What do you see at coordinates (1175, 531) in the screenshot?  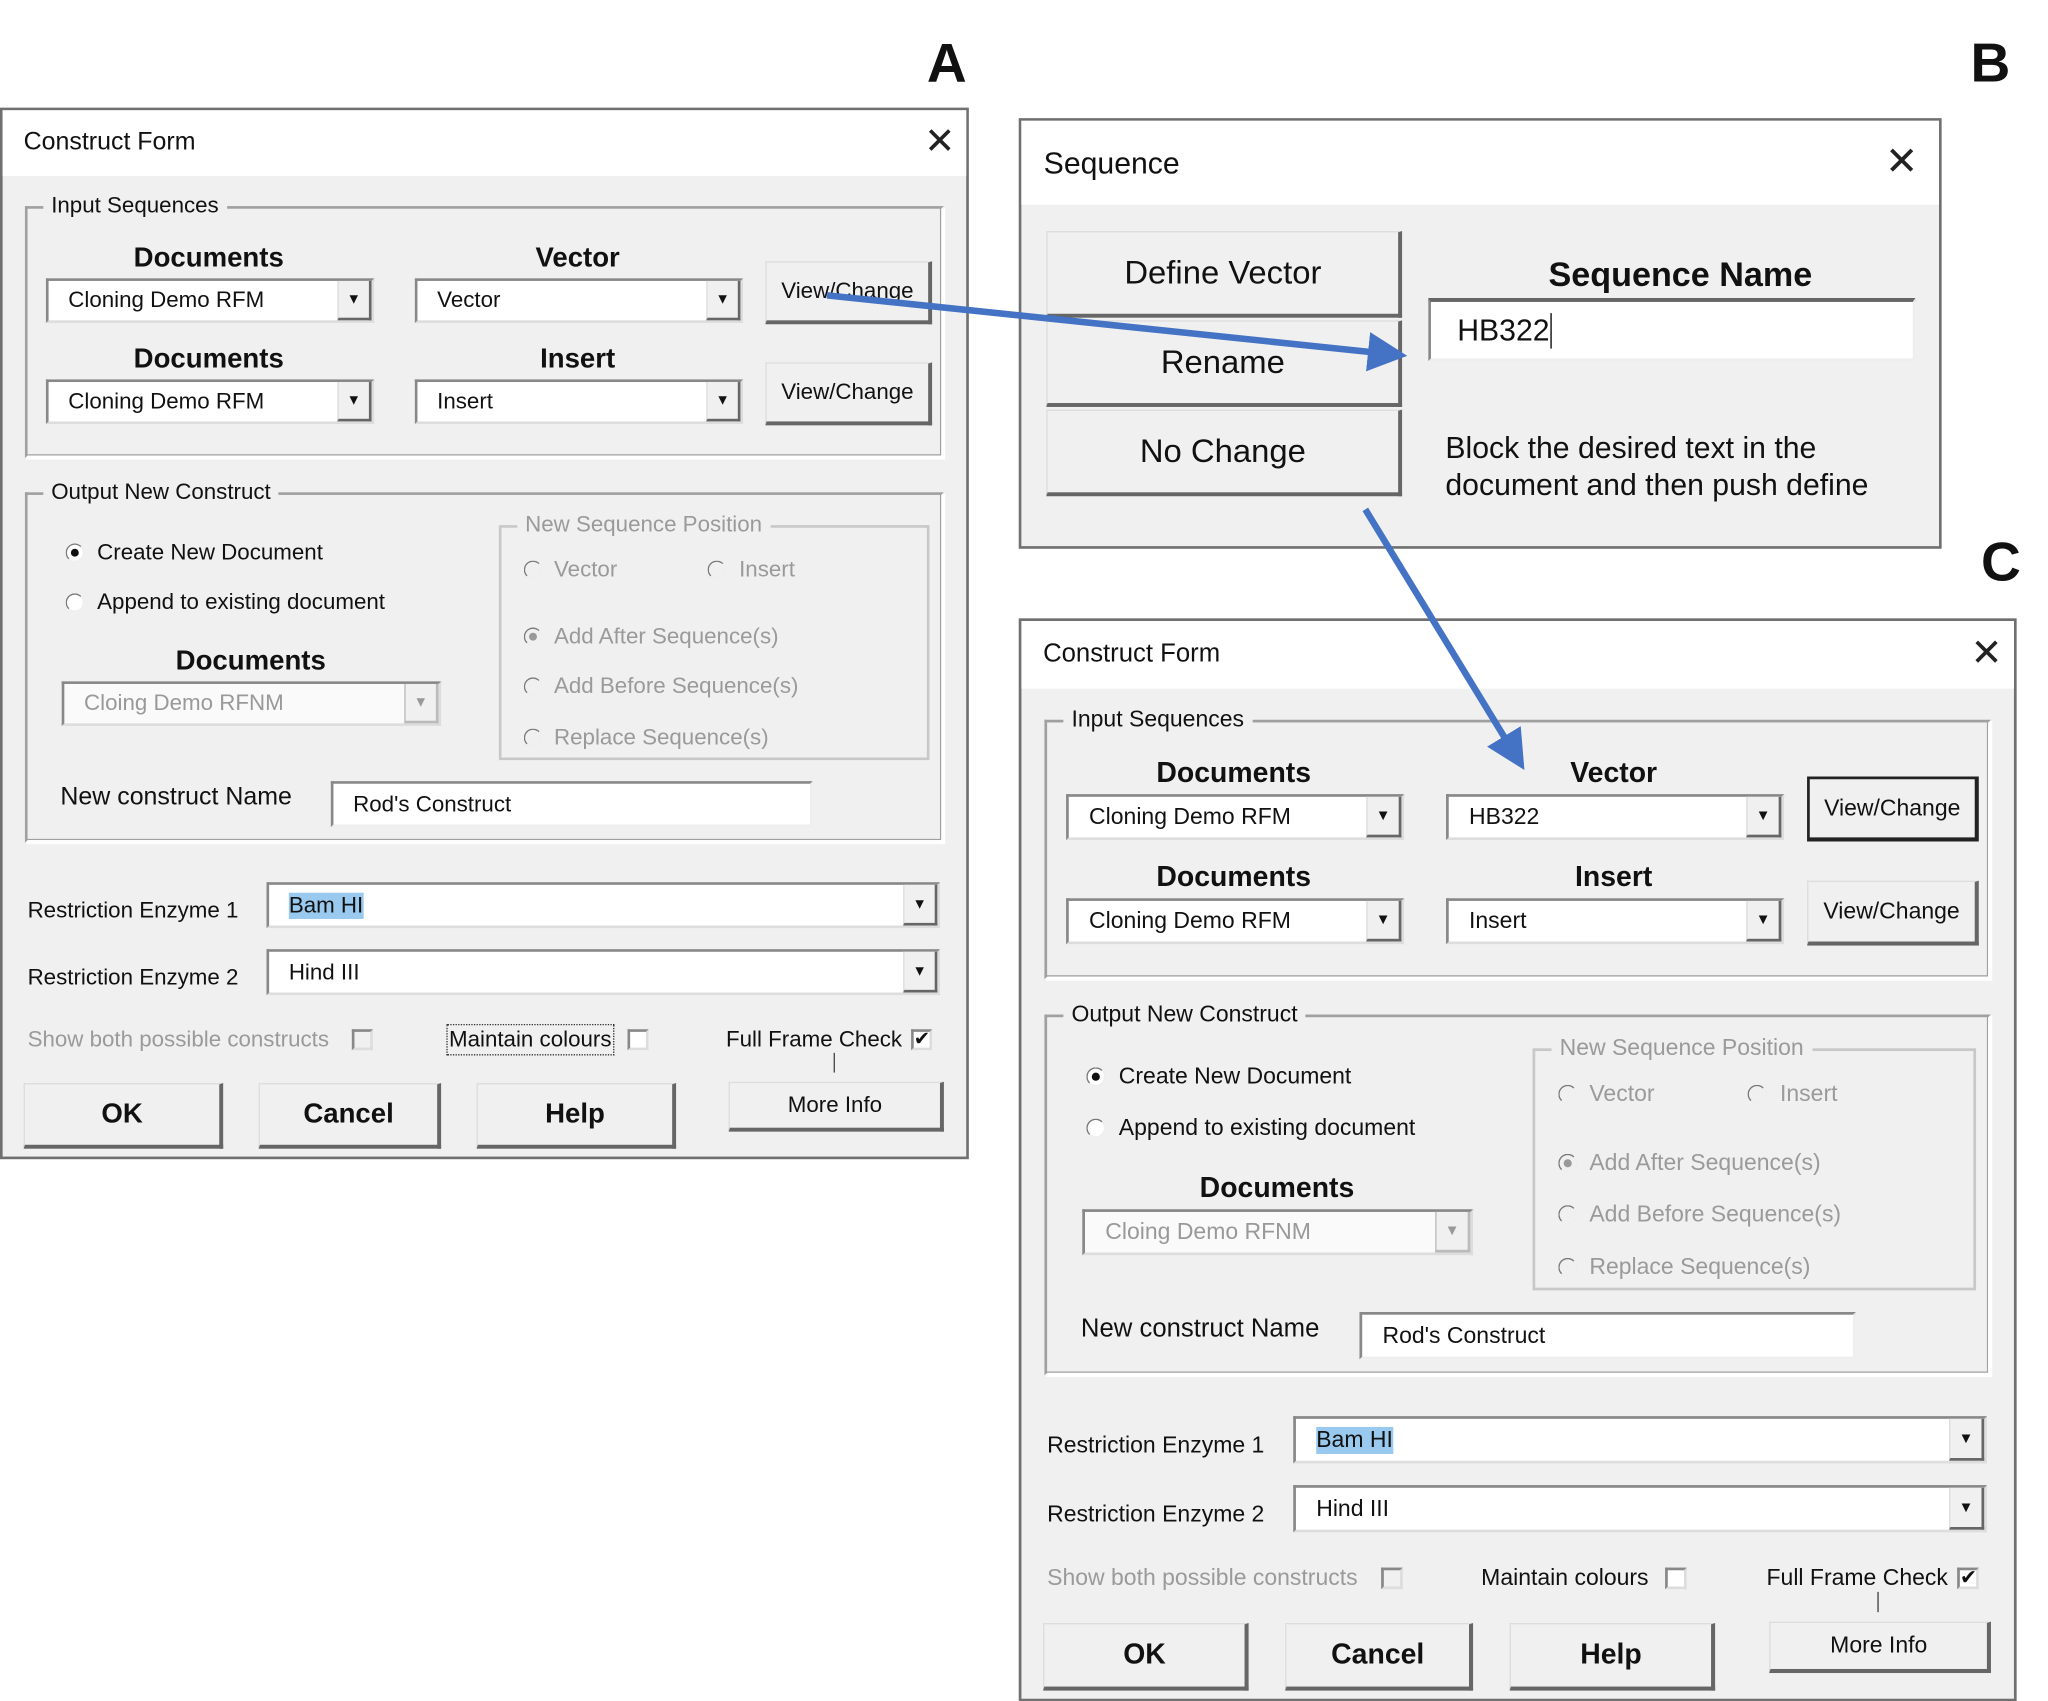 I see `arrows-overlay` at bounding box center [1175, 531].